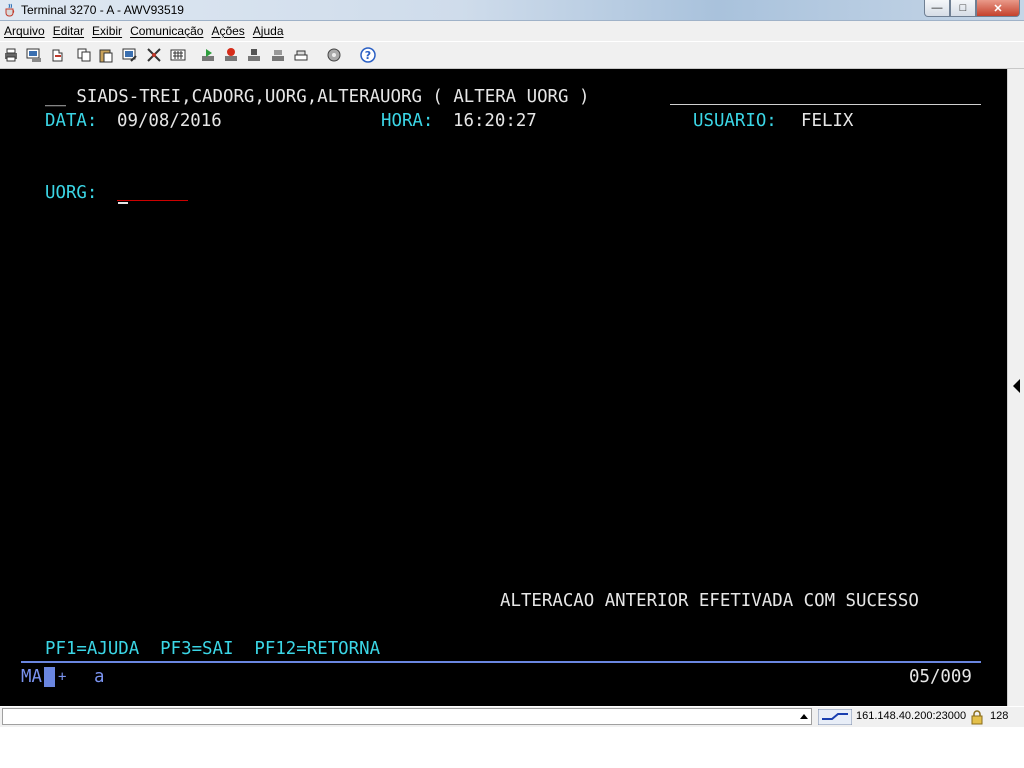  Describe the element at coordinates (10, 10) in the screenshot. I see `java-cup-icon` at that location.